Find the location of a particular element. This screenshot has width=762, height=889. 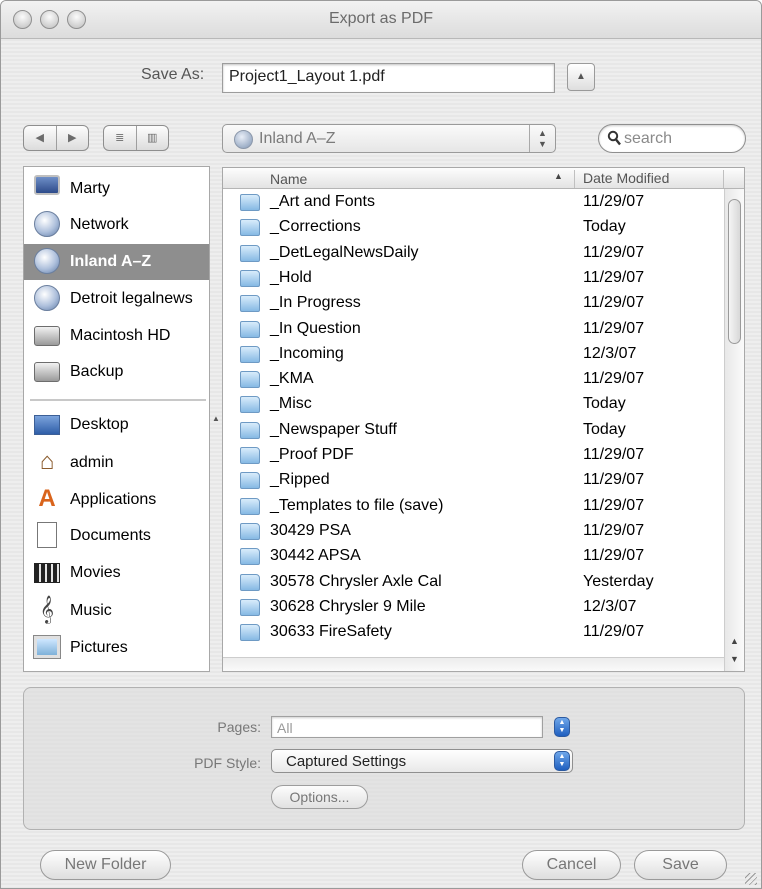

file-name: _Hold is located at coordinates (291, 277).